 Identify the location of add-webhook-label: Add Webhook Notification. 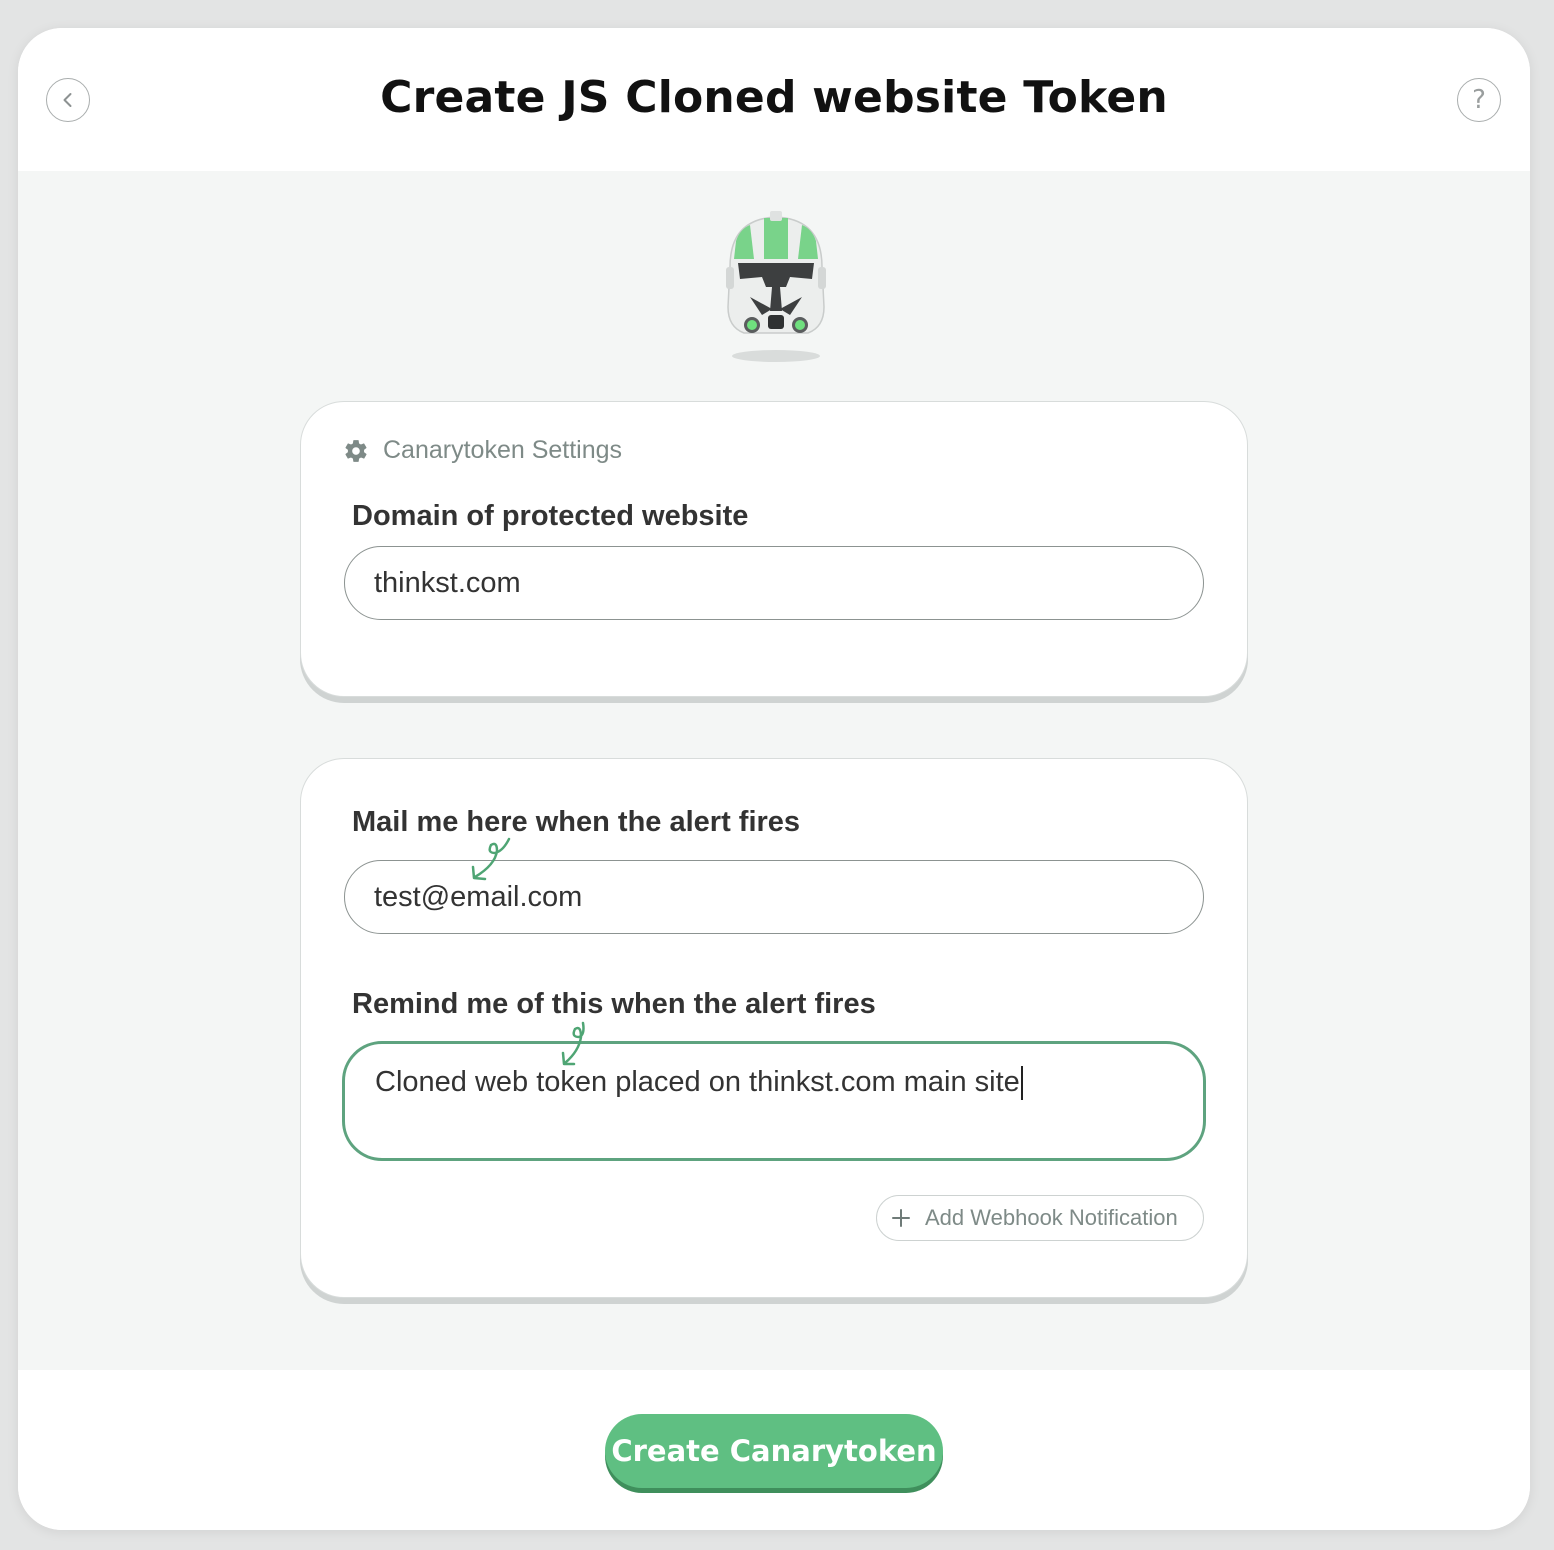
(1051, 1217).